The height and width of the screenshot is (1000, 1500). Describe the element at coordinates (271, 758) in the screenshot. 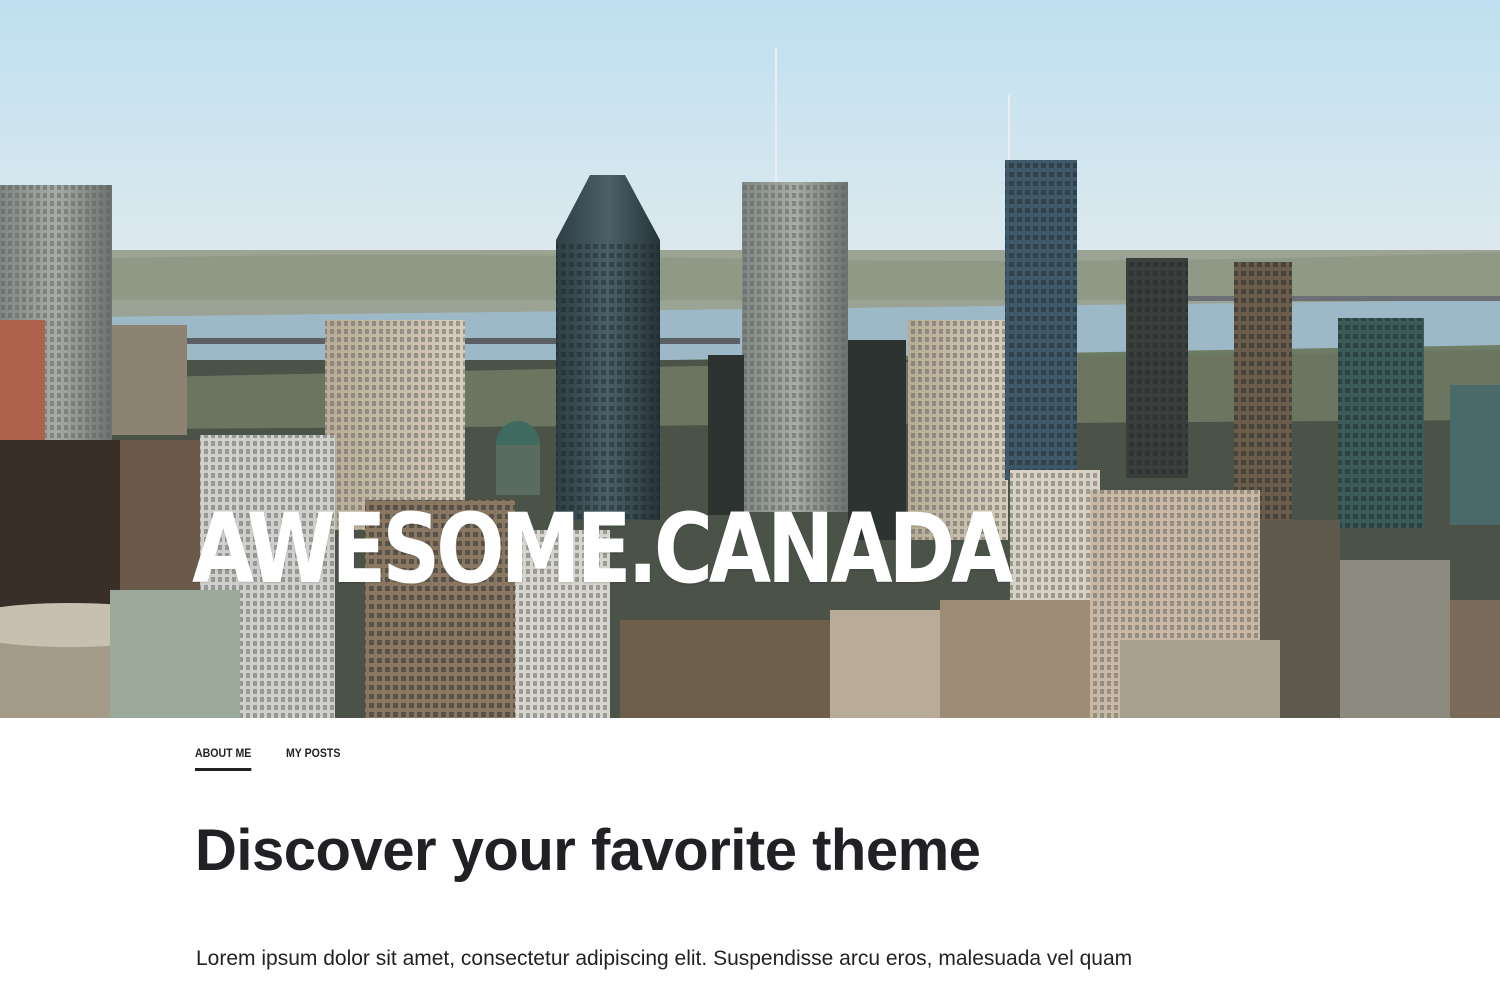

I see `main-nav: ABOUT ME MY POSTS` at that location.